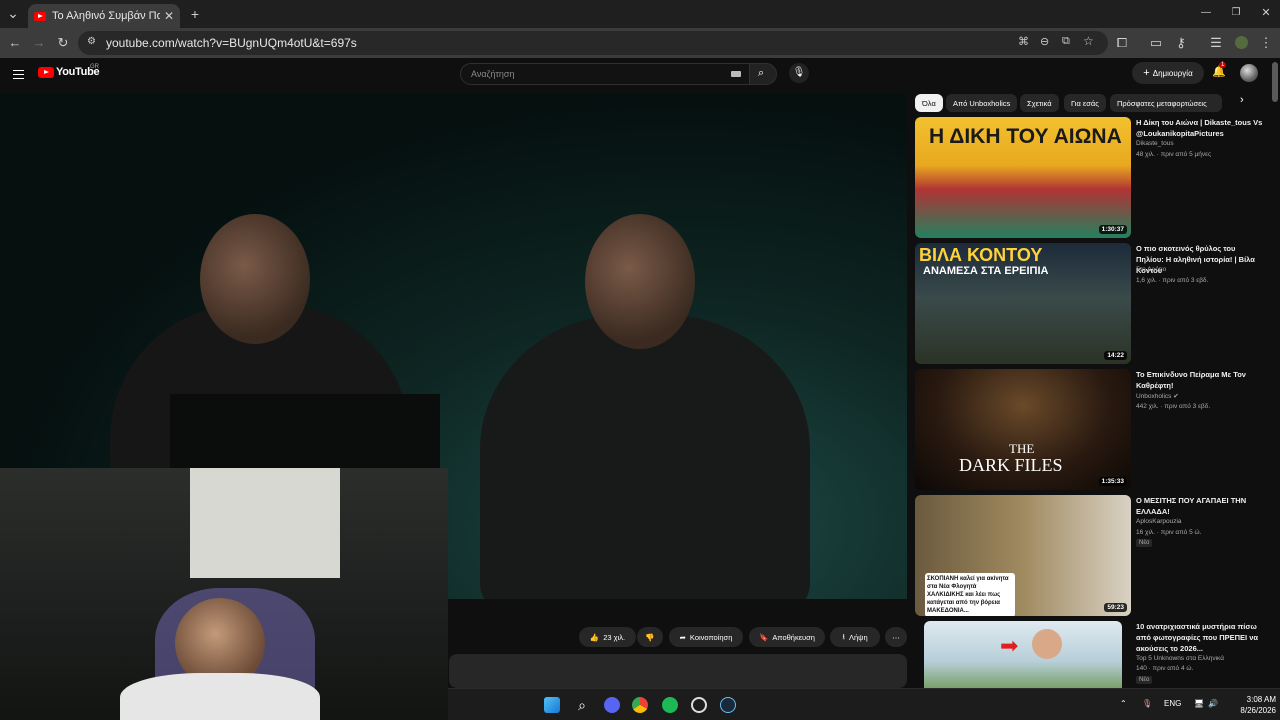 Image resolution: width=1280 pixels, height=720 pixels. Describe the element at coordinates (678, 671) in the screenshot. I see `description-box` at that location.